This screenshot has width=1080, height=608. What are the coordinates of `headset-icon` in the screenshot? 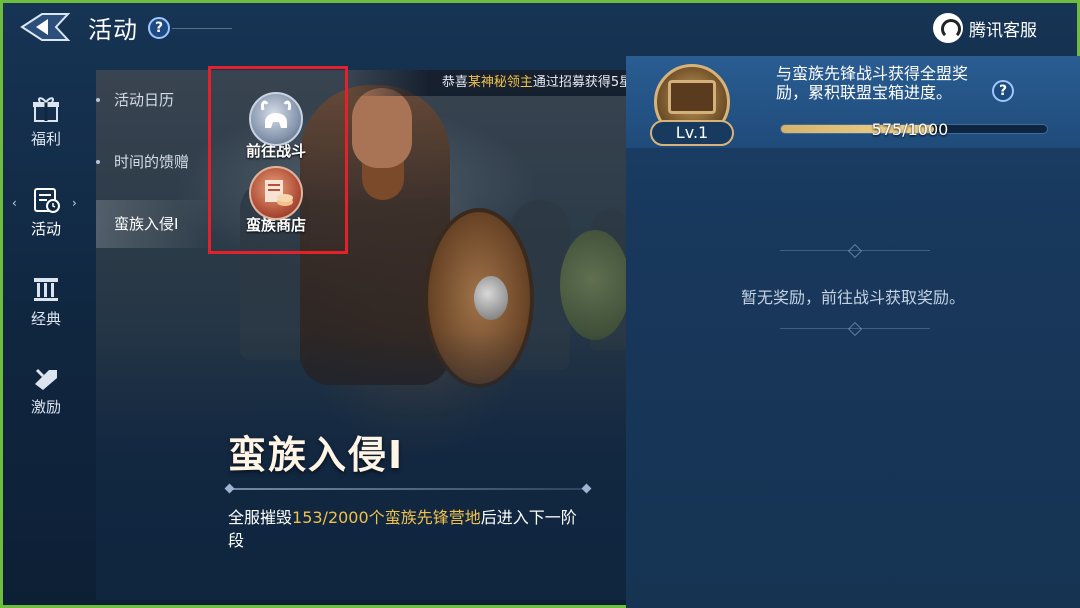 It's located at (948, 28).